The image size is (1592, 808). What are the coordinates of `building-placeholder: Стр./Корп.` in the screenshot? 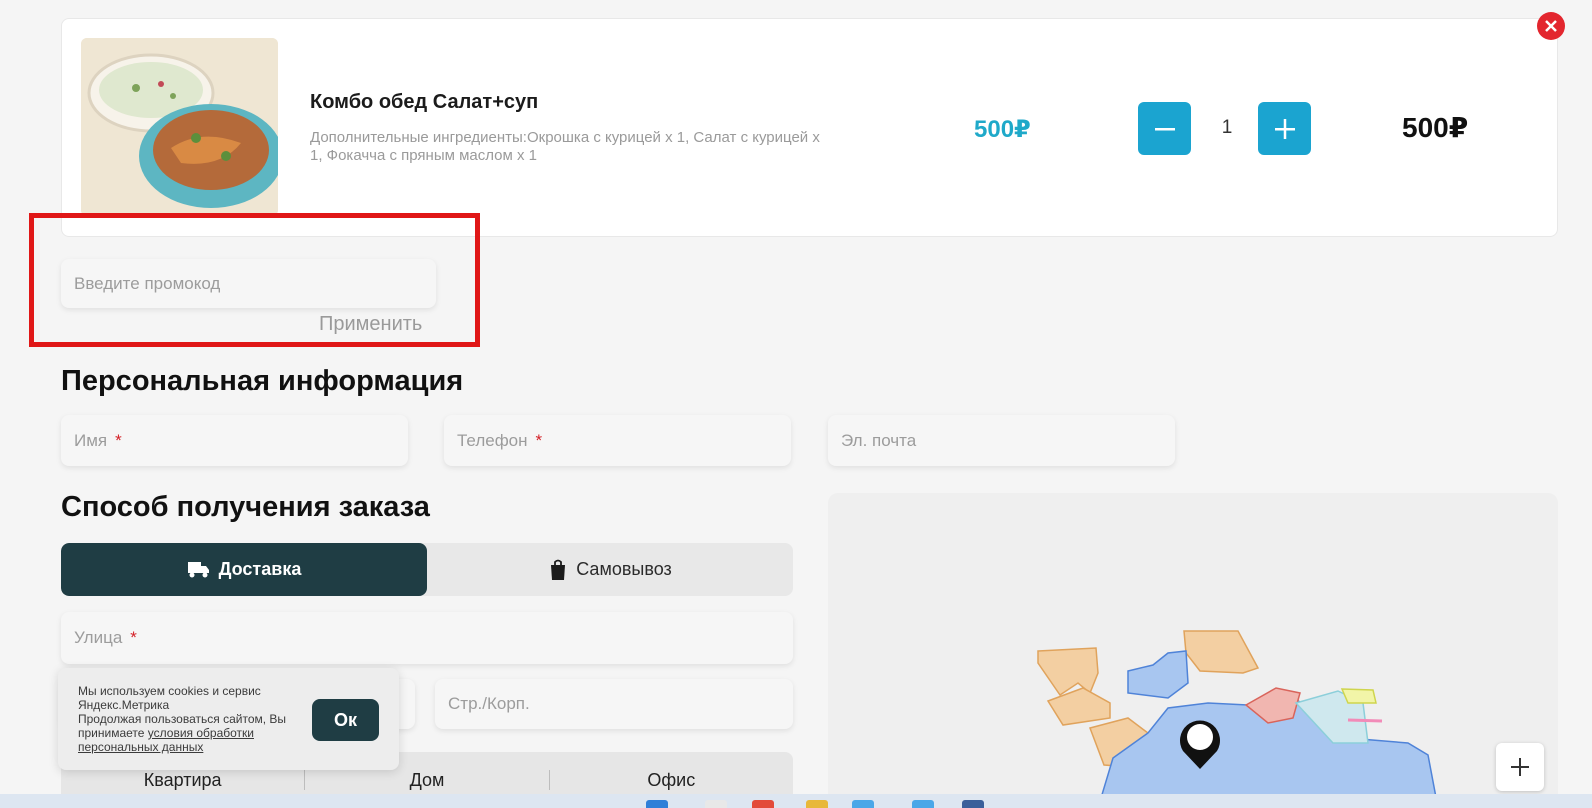 It's located at (489, 703).